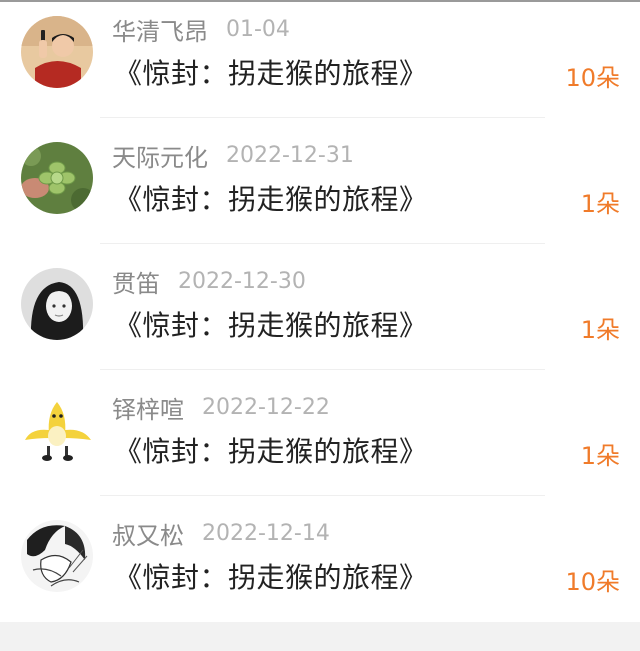  Describe the element at coordinates (136, 281) in the screenshot. I see `username: 贯笛` at that location.